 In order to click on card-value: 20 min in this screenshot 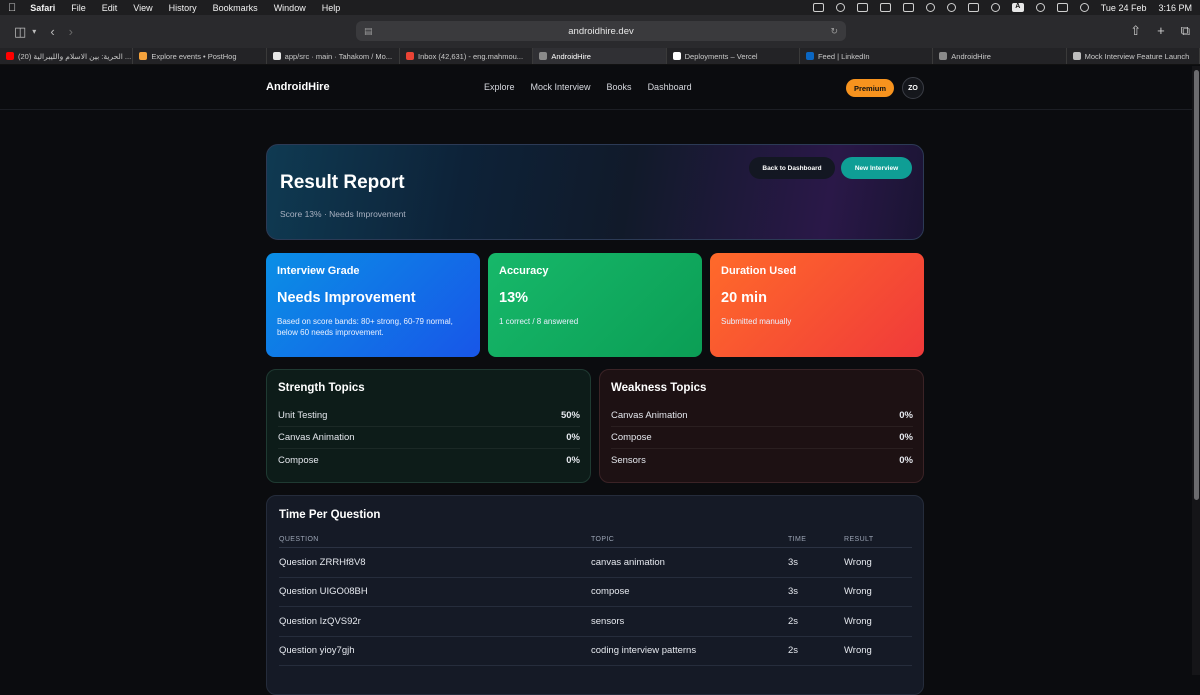, I will do `click(744, 298)`.